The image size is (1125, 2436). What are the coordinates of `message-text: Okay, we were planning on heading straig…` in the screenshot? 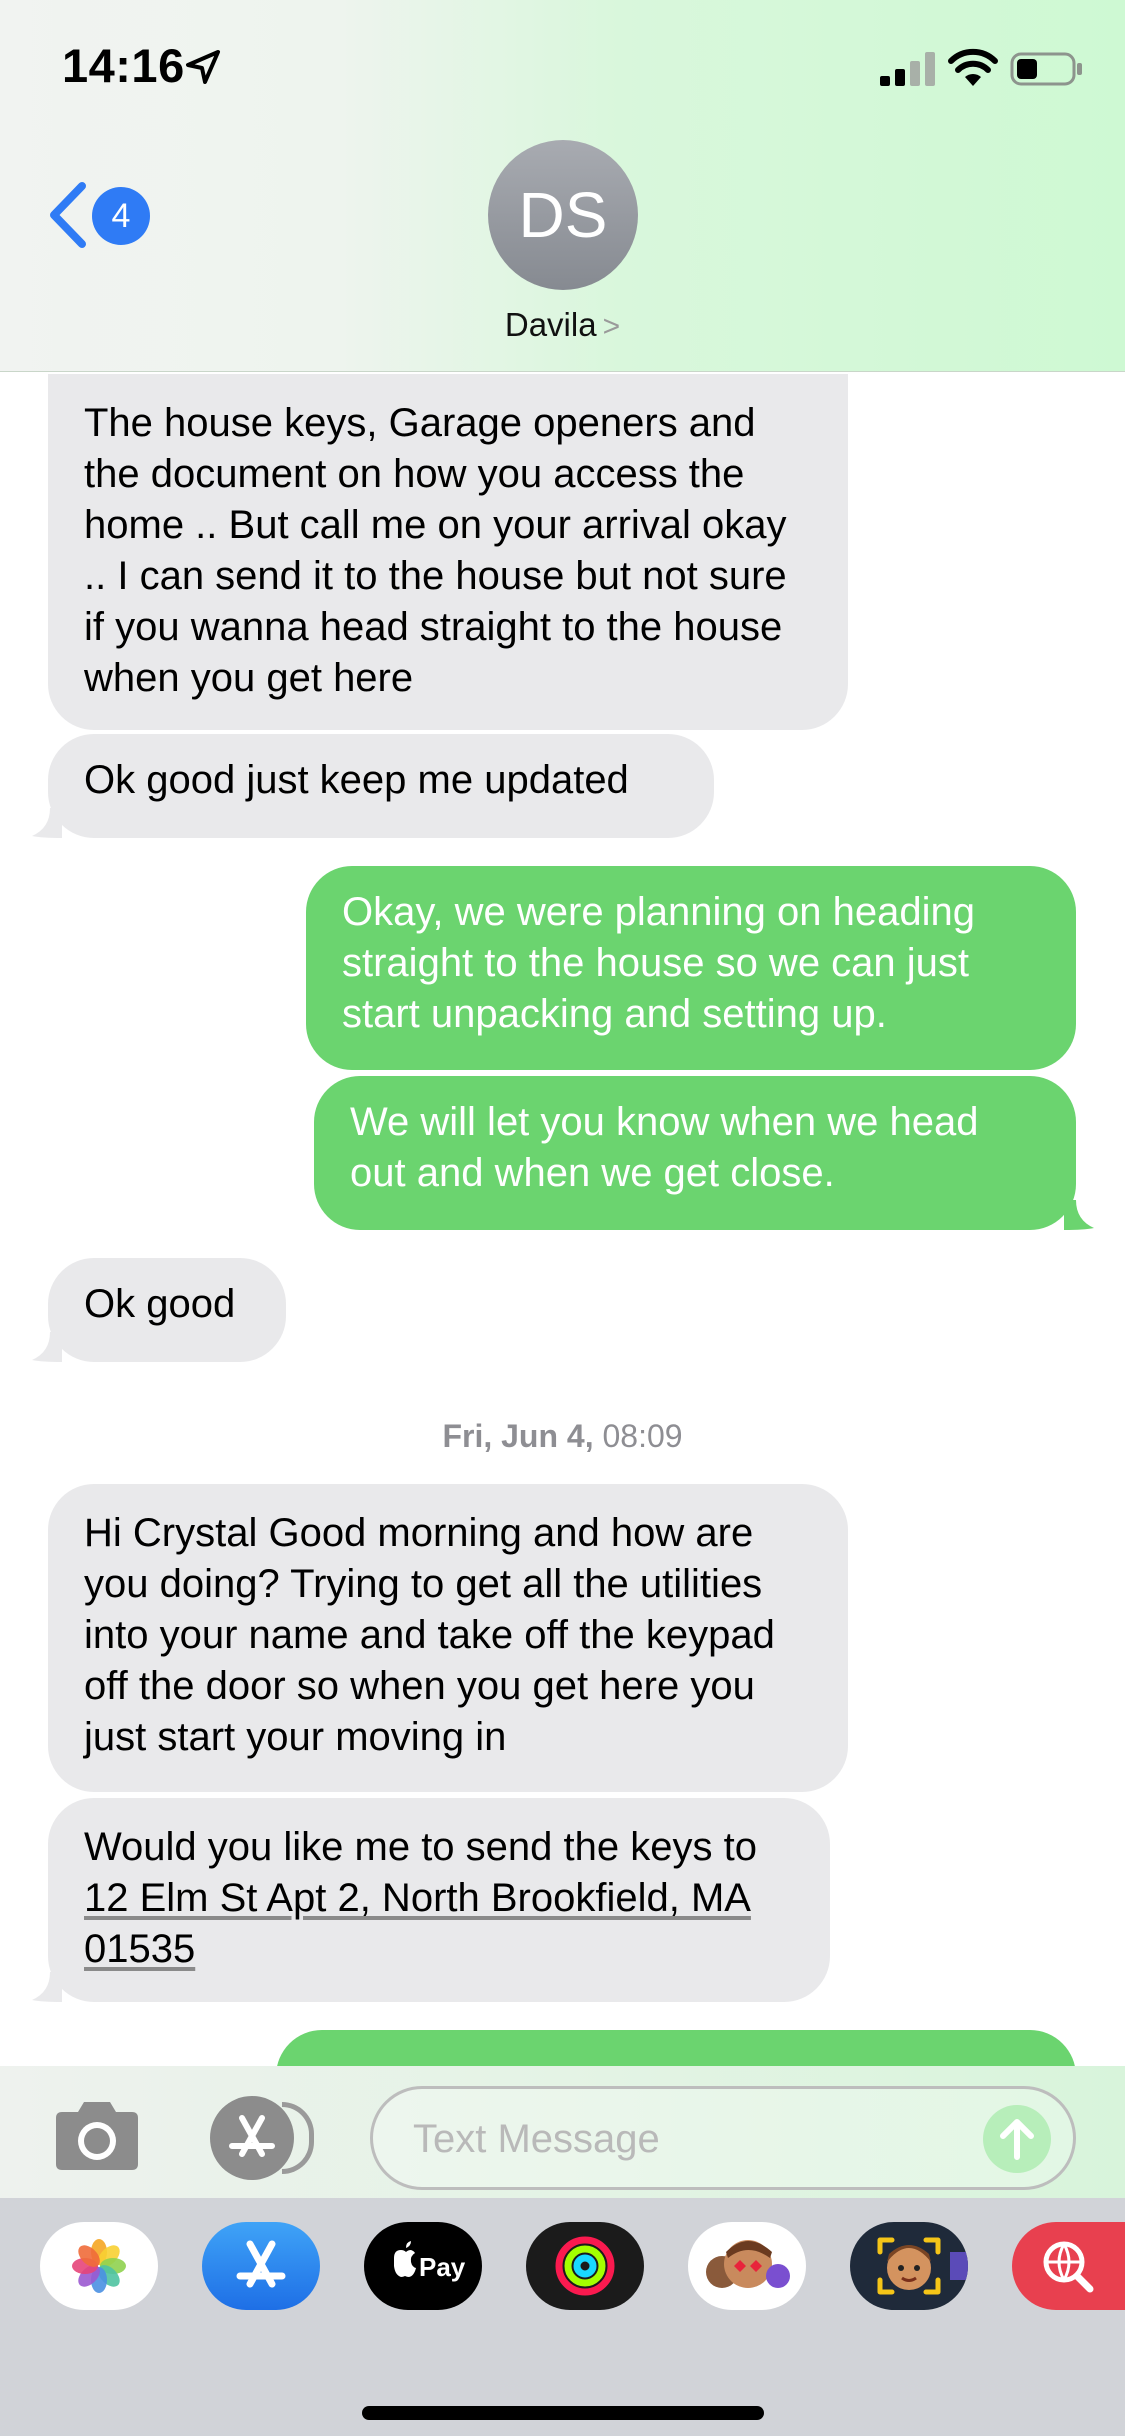 It's located at (659, 963).